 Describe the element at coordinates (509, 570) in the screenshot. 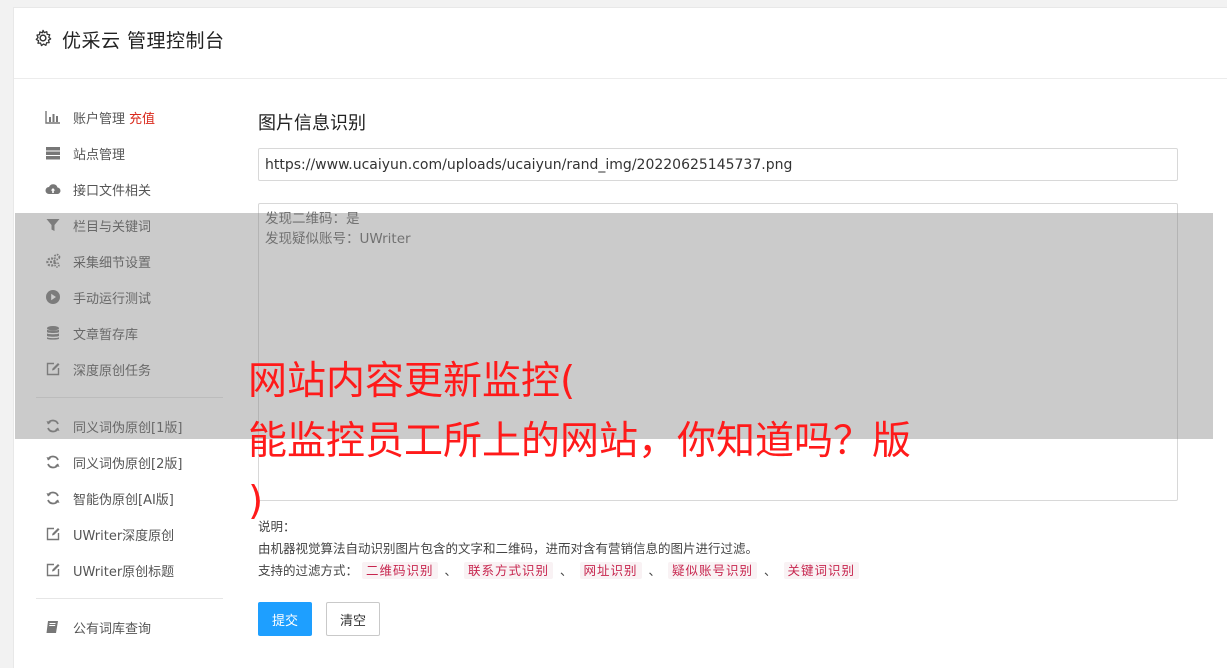

I see `filter-tag: 联系方式识别` at that location.